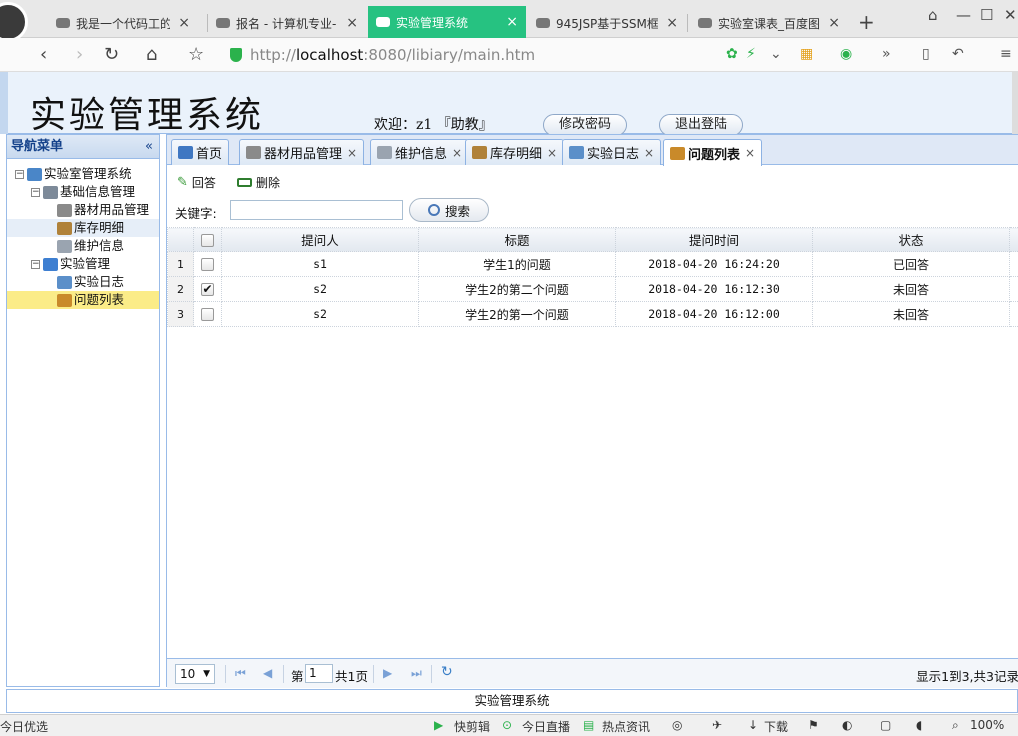 This screenshot has width=1018, height=736. I want to click on device-icon: ▯, so click(926, 54).